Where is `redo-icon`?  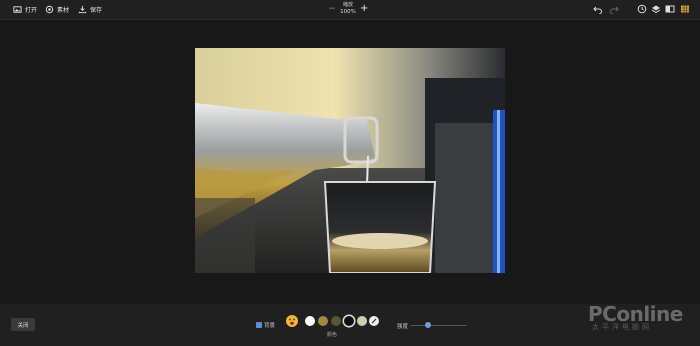
redo-icon is located at coordinates (614, 9).